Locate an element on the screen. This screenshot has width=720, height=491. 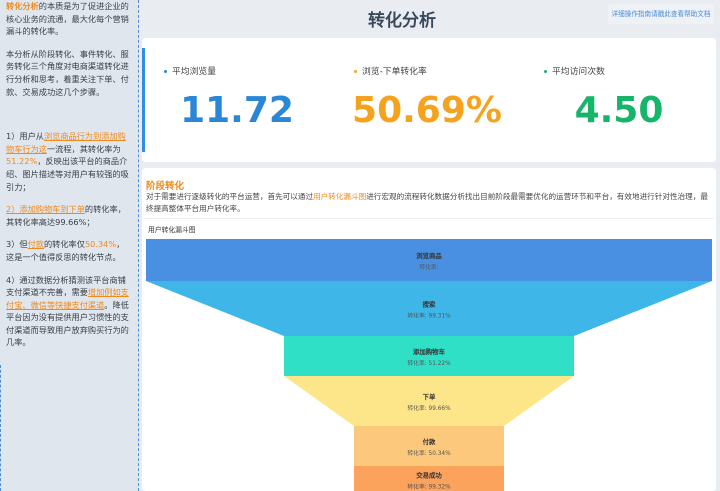
funnel-stage-label: 下单 is located at coordinates (429, 396).